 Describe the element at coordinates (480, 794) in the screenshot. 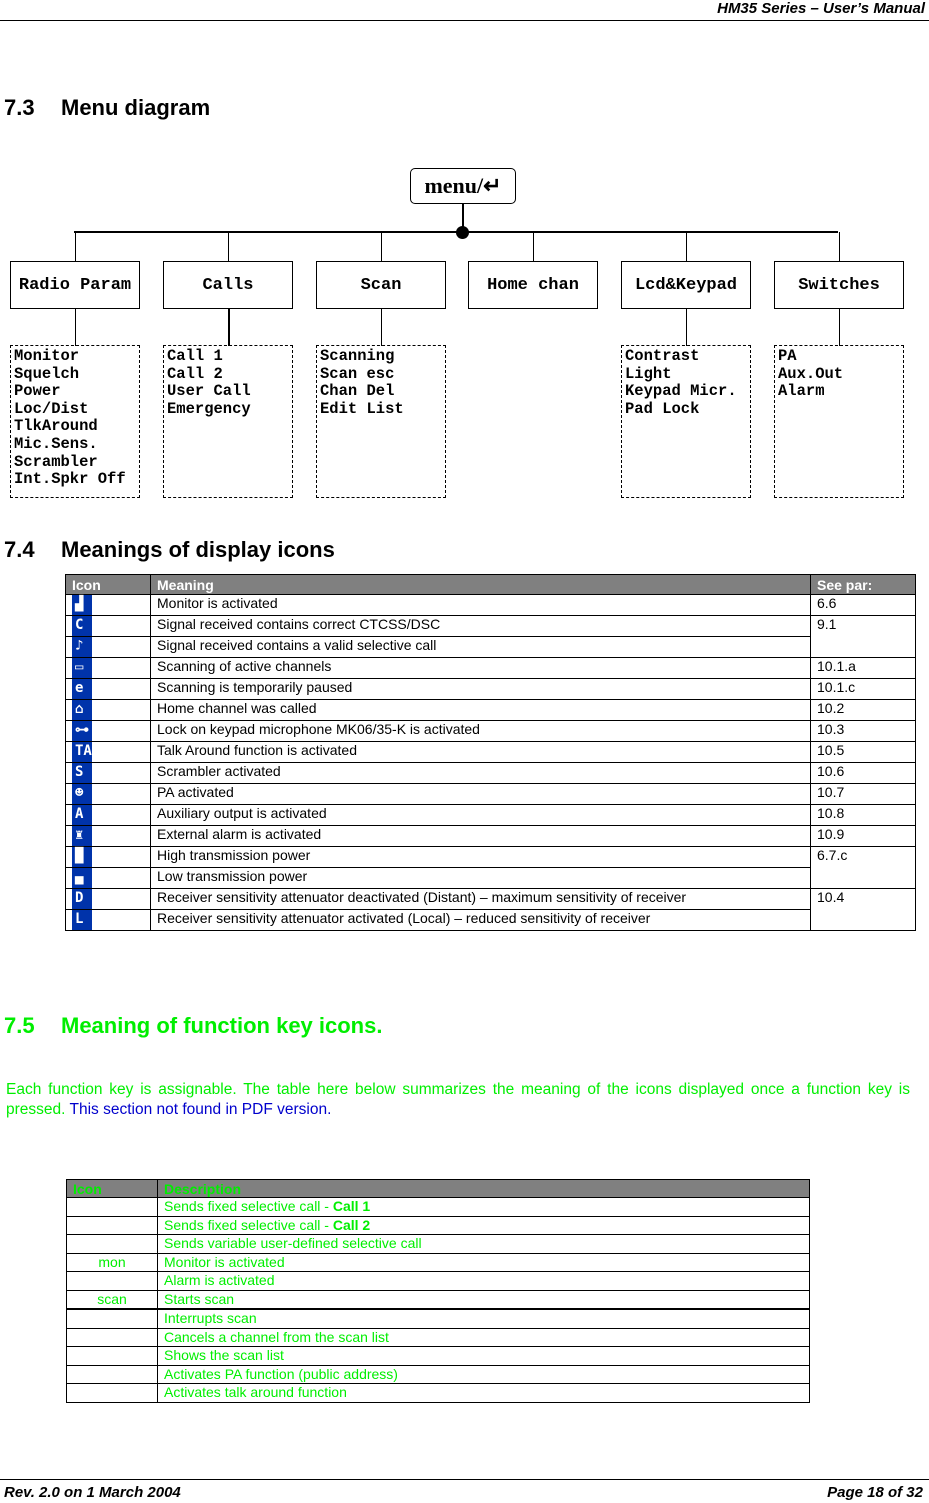

I see `meaning-cell: PA activated` at that location.